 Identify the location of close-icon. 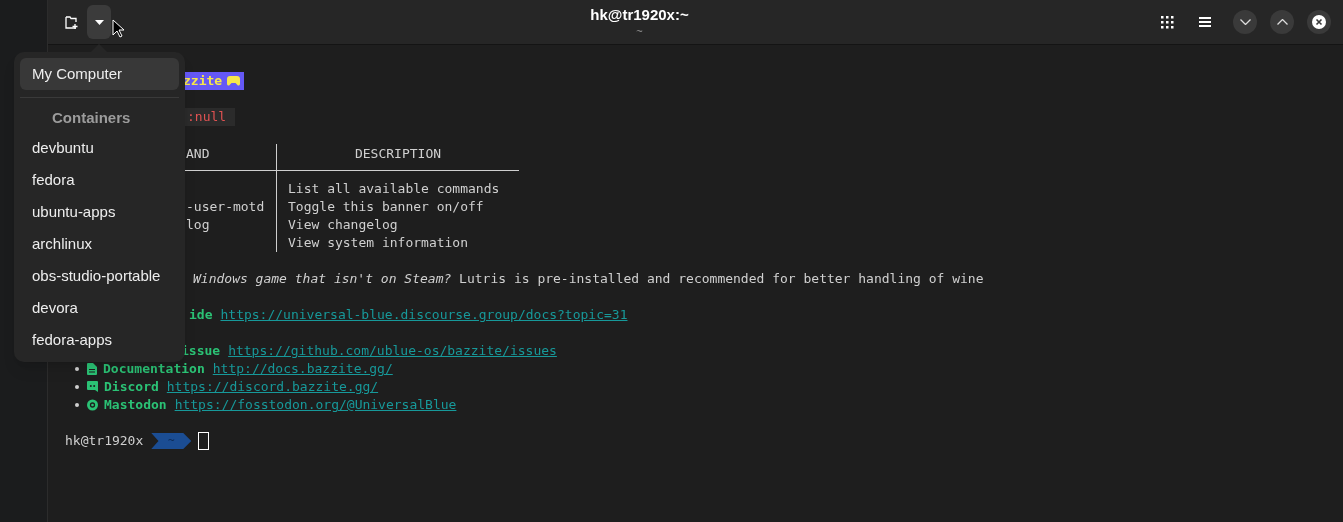
(1319, 22).